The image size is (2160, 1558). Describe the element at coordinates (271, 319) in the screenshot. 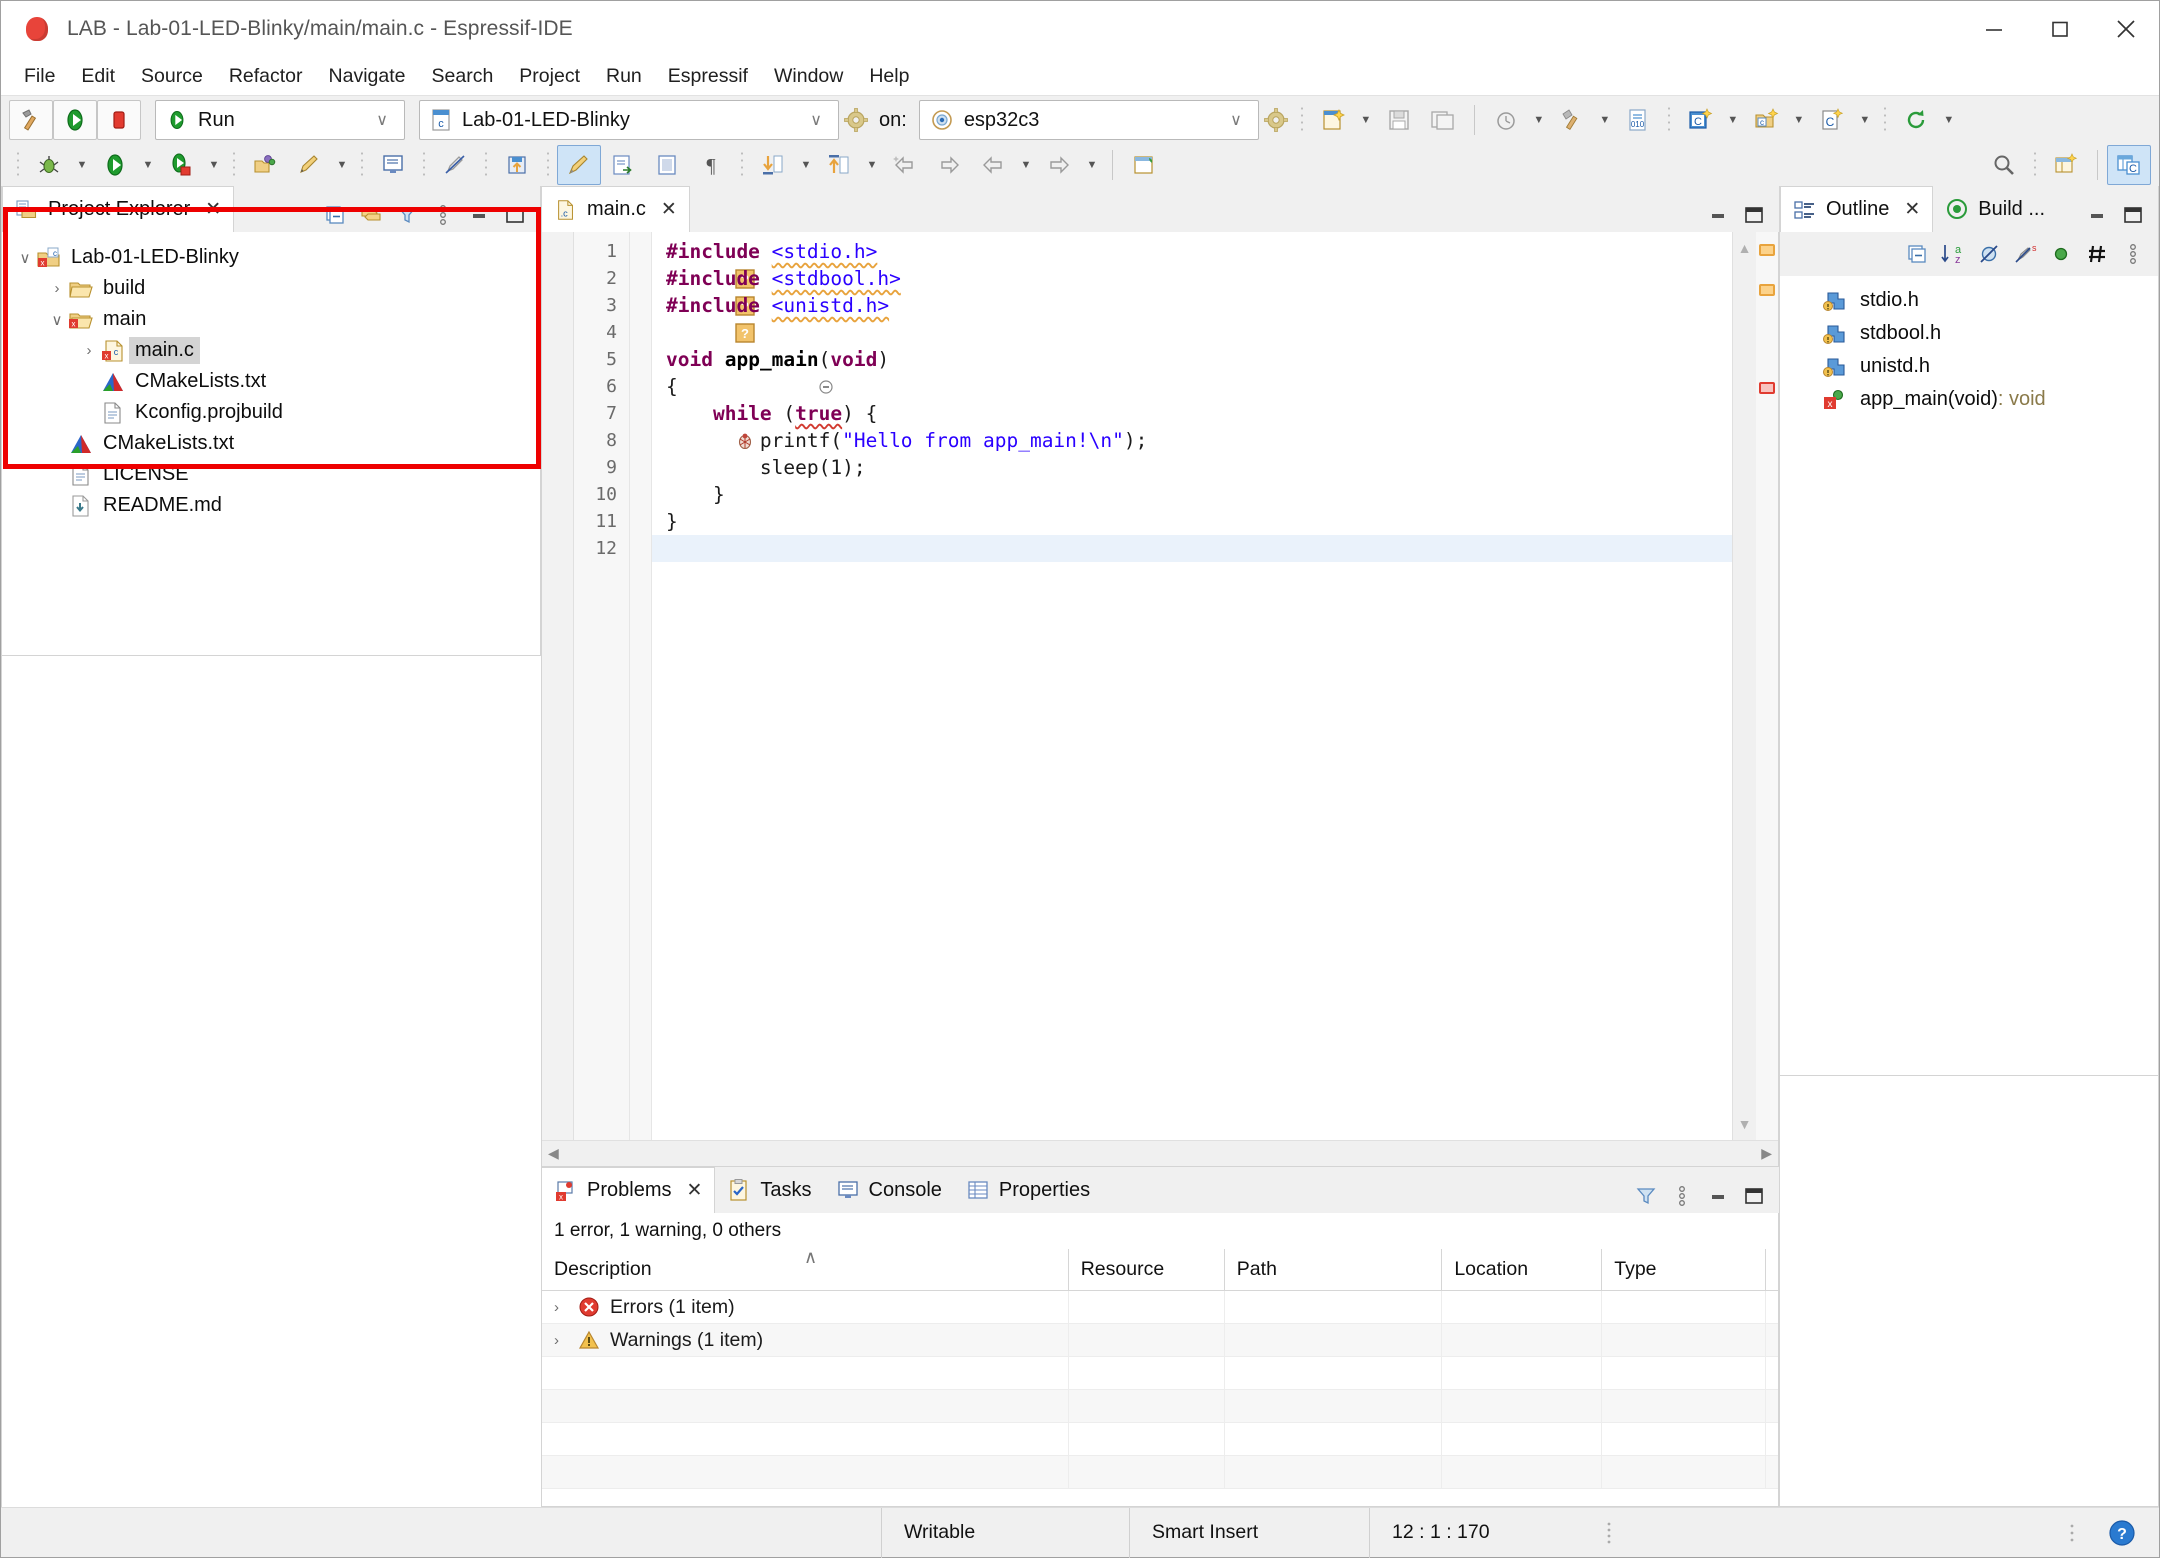

I see `tree-row-main-folder: ∨ x main` at that location.